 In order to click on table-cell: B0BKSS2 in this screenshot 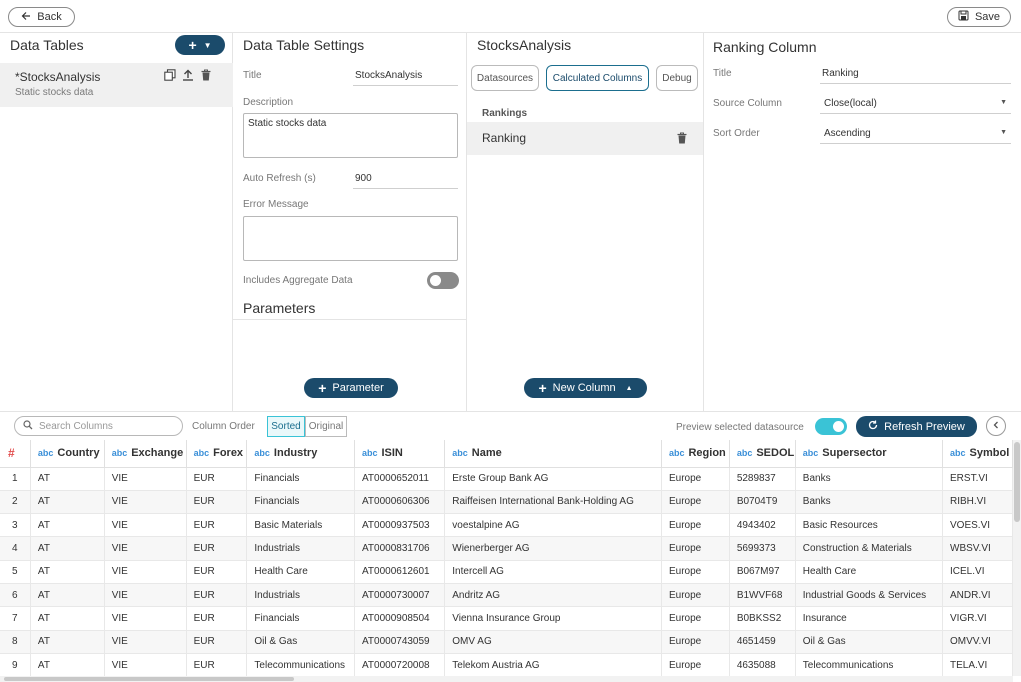, I will do `click(762, 618)`.